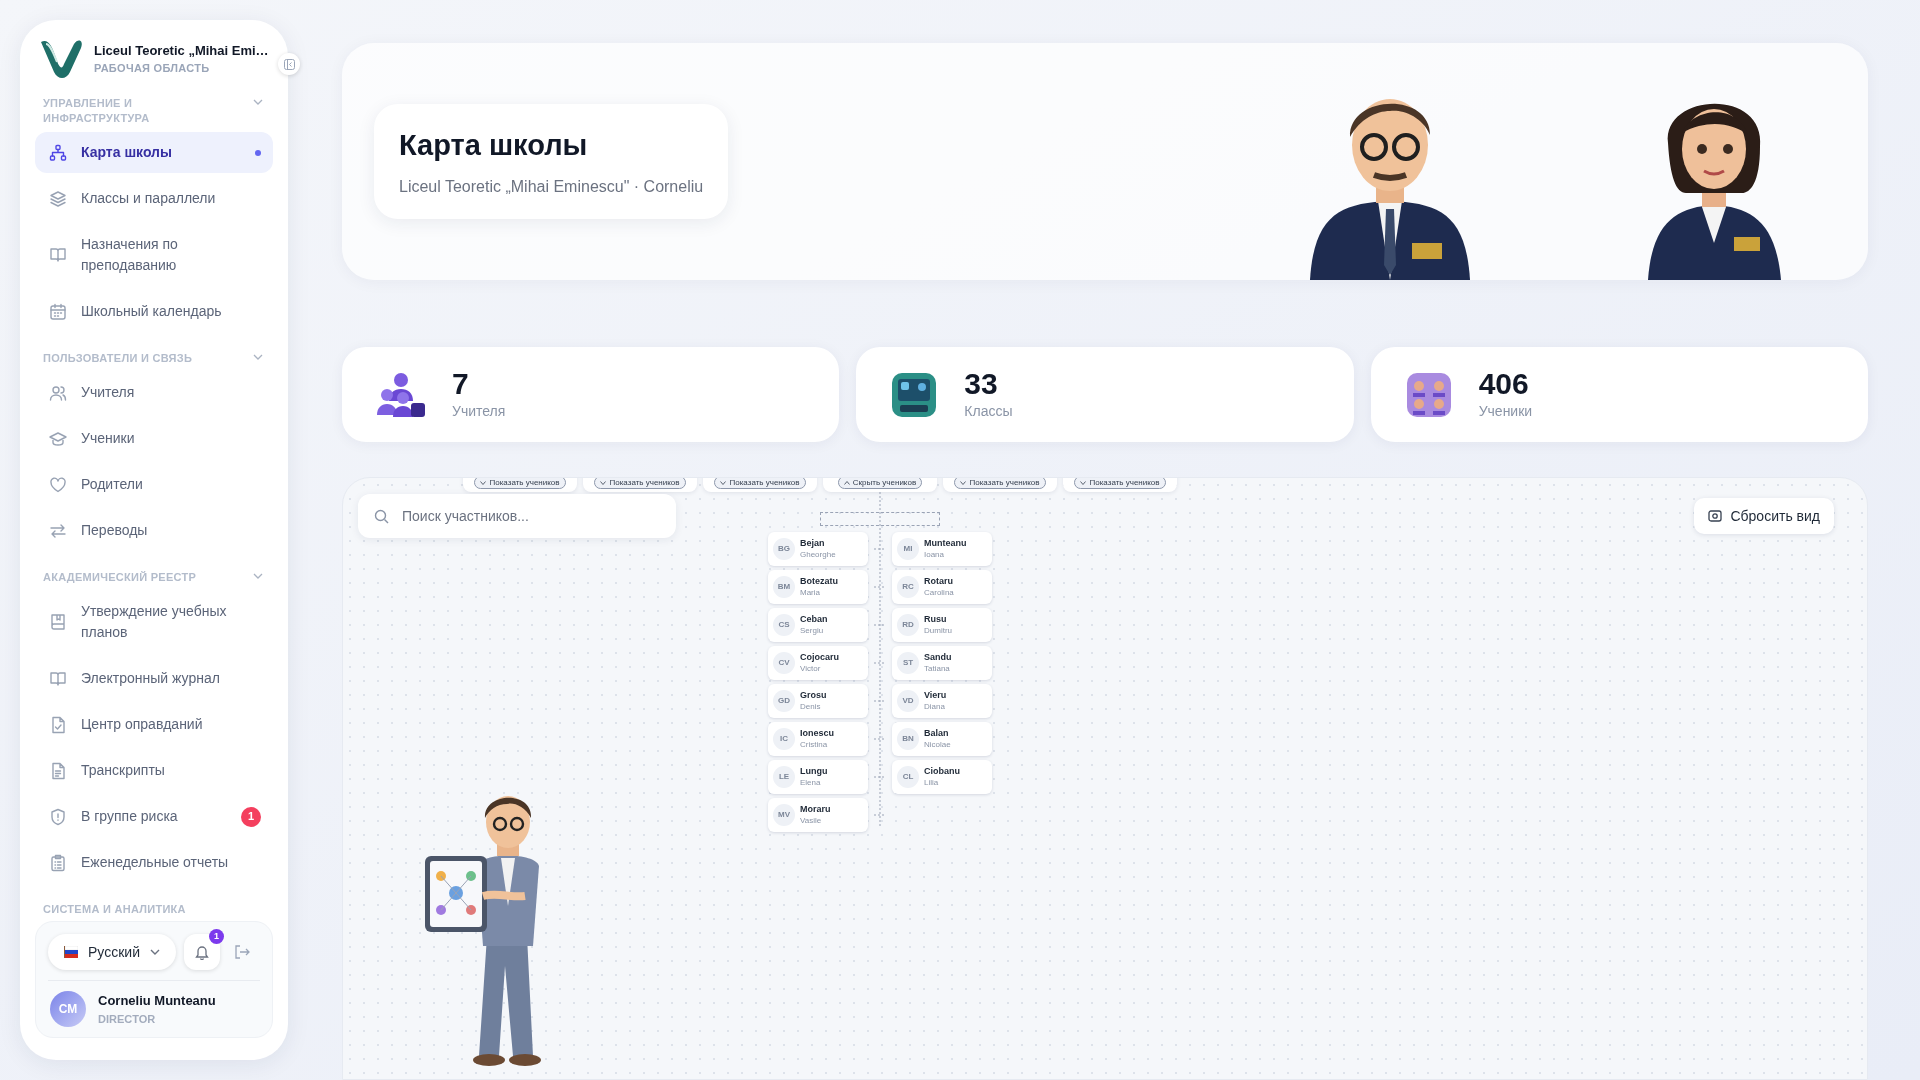  Describe the element at coordinates (58, 678) in the screenshot. I see `book-icon` at that location.